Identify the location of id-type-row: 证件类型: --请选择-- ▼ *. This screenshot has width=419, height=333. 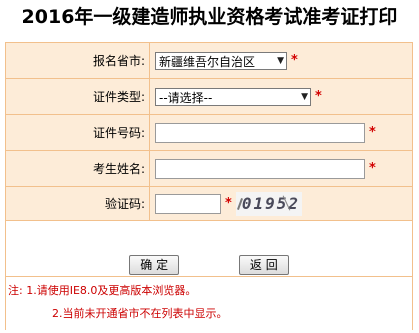
(209, 96).